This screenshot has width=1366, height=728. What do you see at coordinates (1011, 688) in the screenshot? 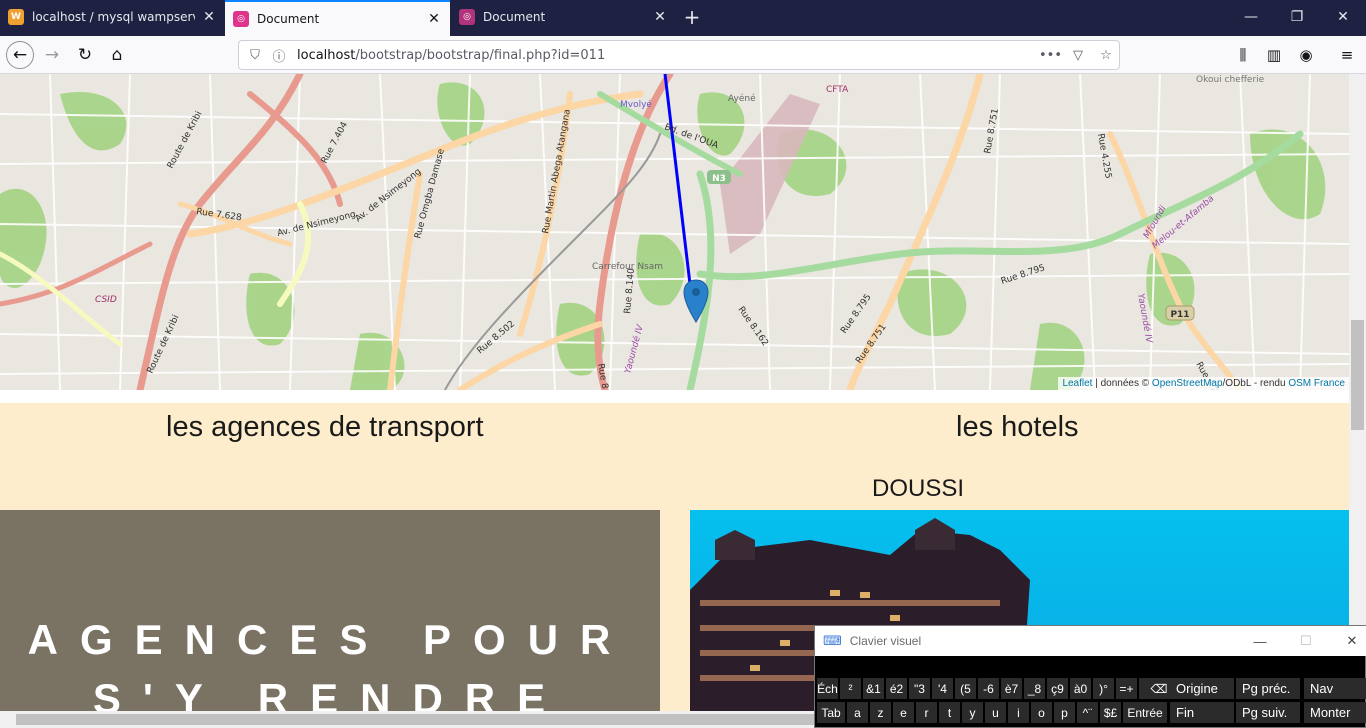
I see `key-8: è7` at bounding box center [1011, 688].